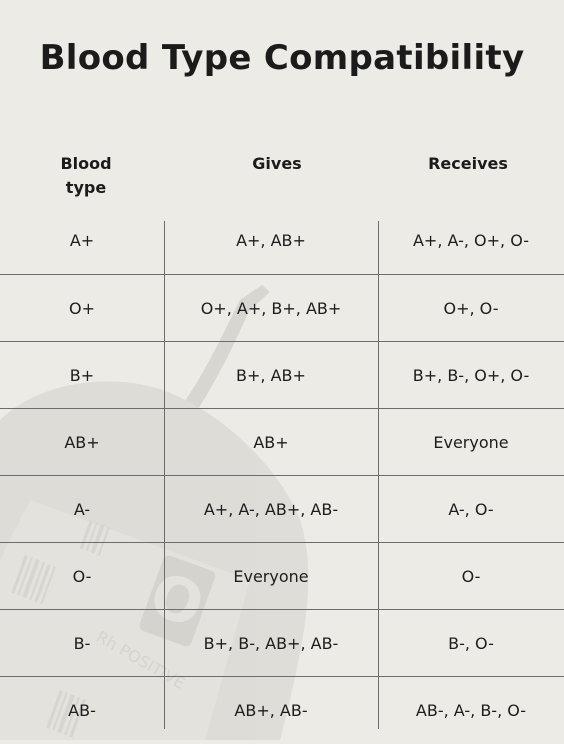  Describe the element at coordinates (271, 375) in the screenshot. I see `cell-gives: B+, AB+` at that location.